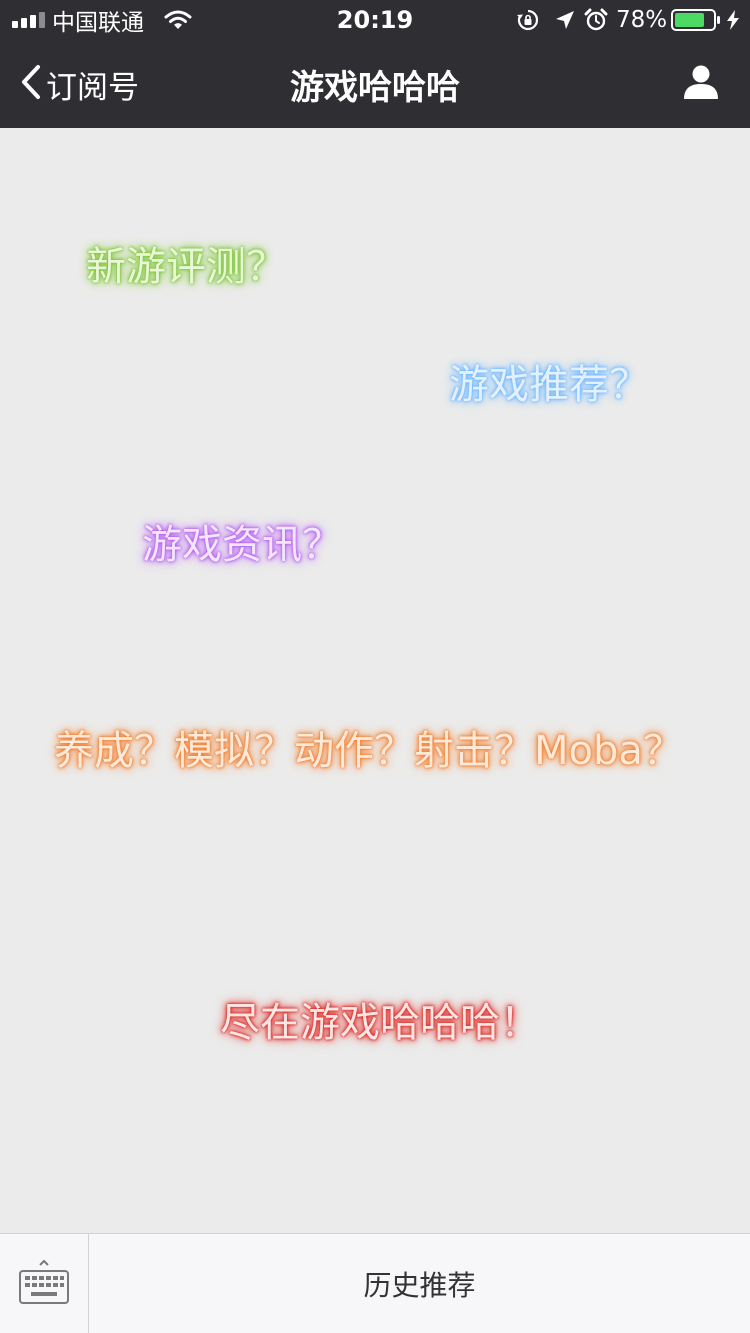 This screenshot has width=750, height=1333. I want to click on alarm-icon, so click(596, 20).